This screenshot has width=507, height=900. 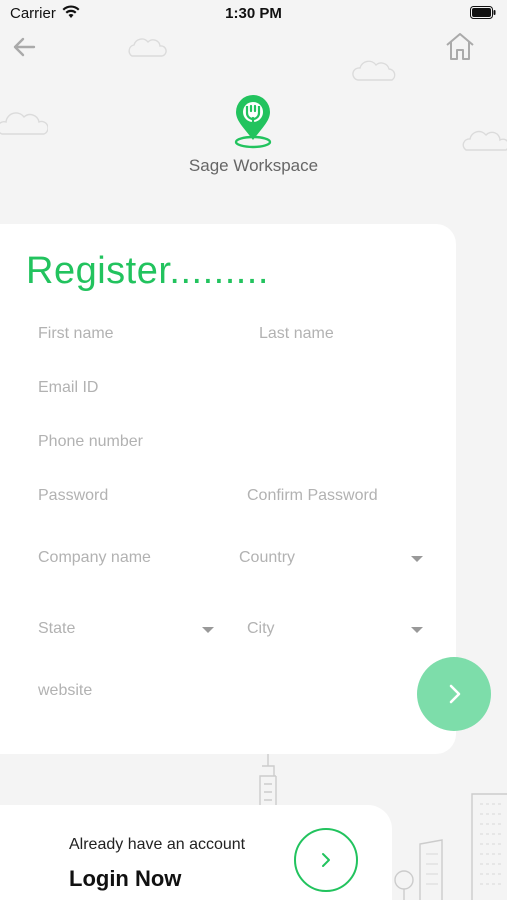 What do you see at coordinates (233, 388) in the screenshot?
I see `email-field: Email ID` at bounding box center [233, 388].